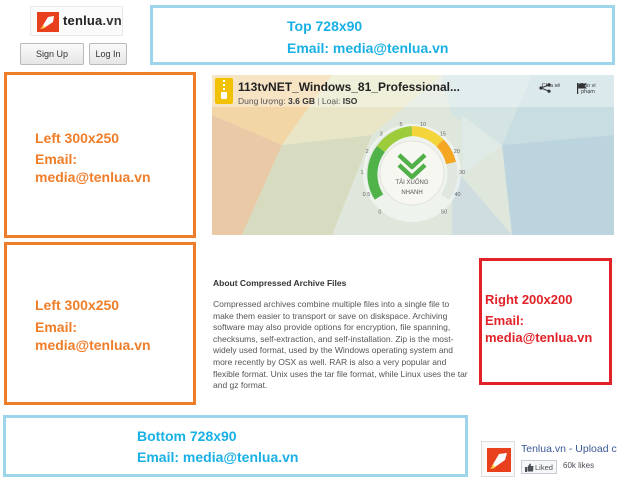 Image resolution: width=624 pixels, height=483 pixels. What do you see at coordinates (545, 321) in the screenshot?
I see `right-ad-banner: Right 200x200 Email: media@tenlua.vn` at bounding box center [545, 321].